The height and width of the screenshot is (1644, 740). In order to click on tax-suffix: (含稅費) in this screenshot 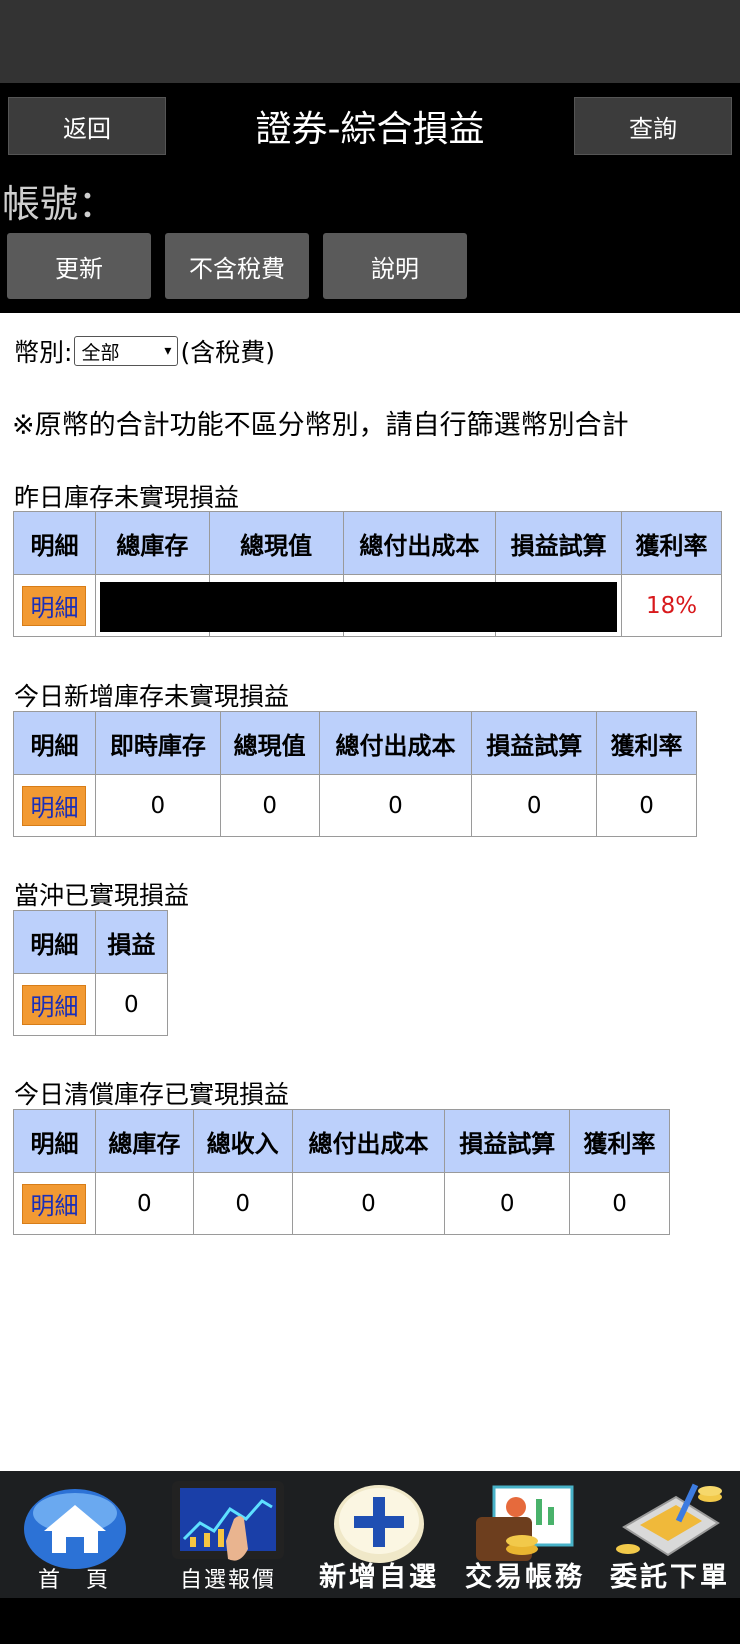, I will do `click(227, 352)`.